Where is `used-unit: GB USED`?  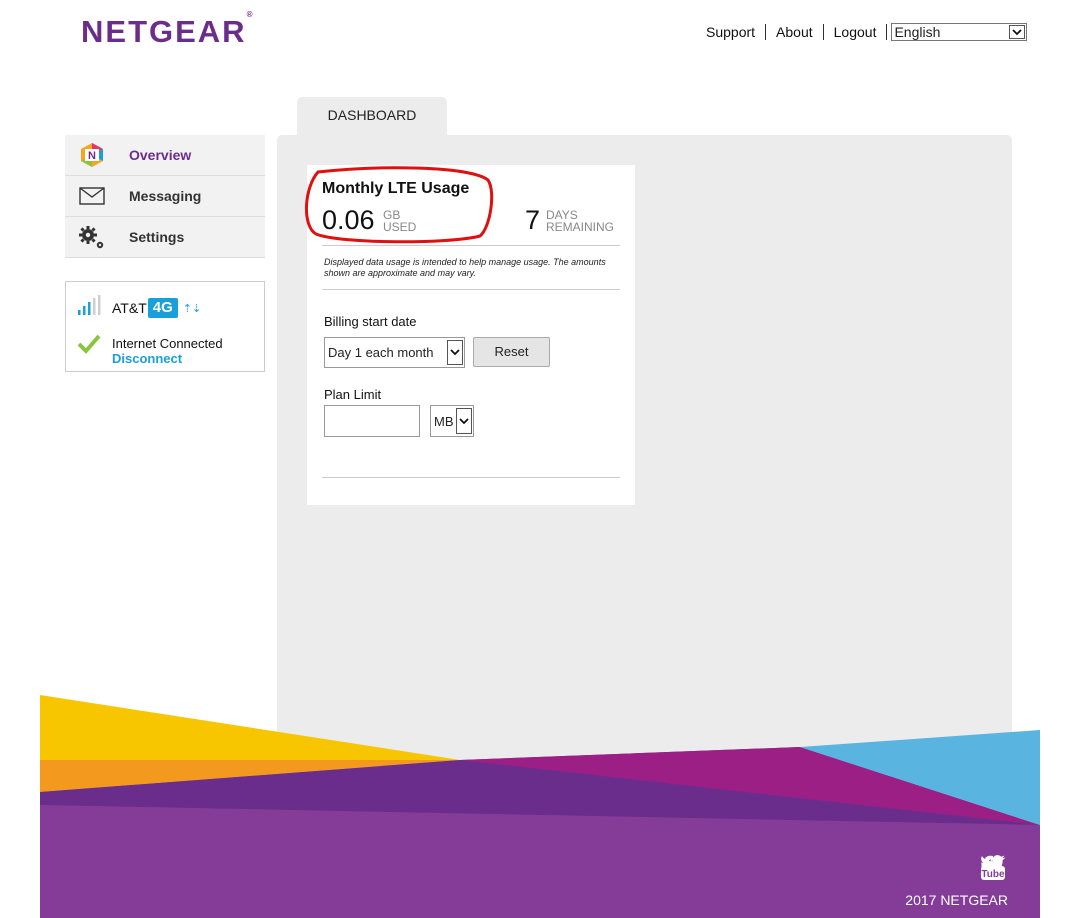 used-unit: GB USED is located at coordinates (399, 221).